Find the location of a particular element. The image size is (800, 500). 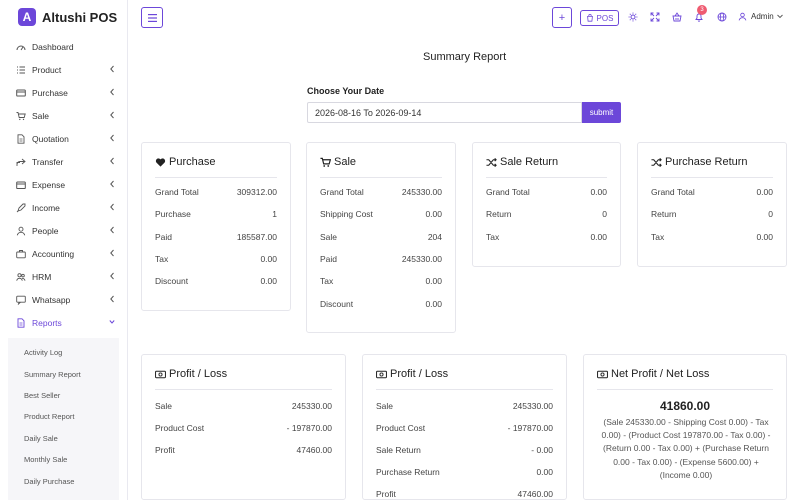

sidebar-item-product: Product is located at coordinates (63, 69).